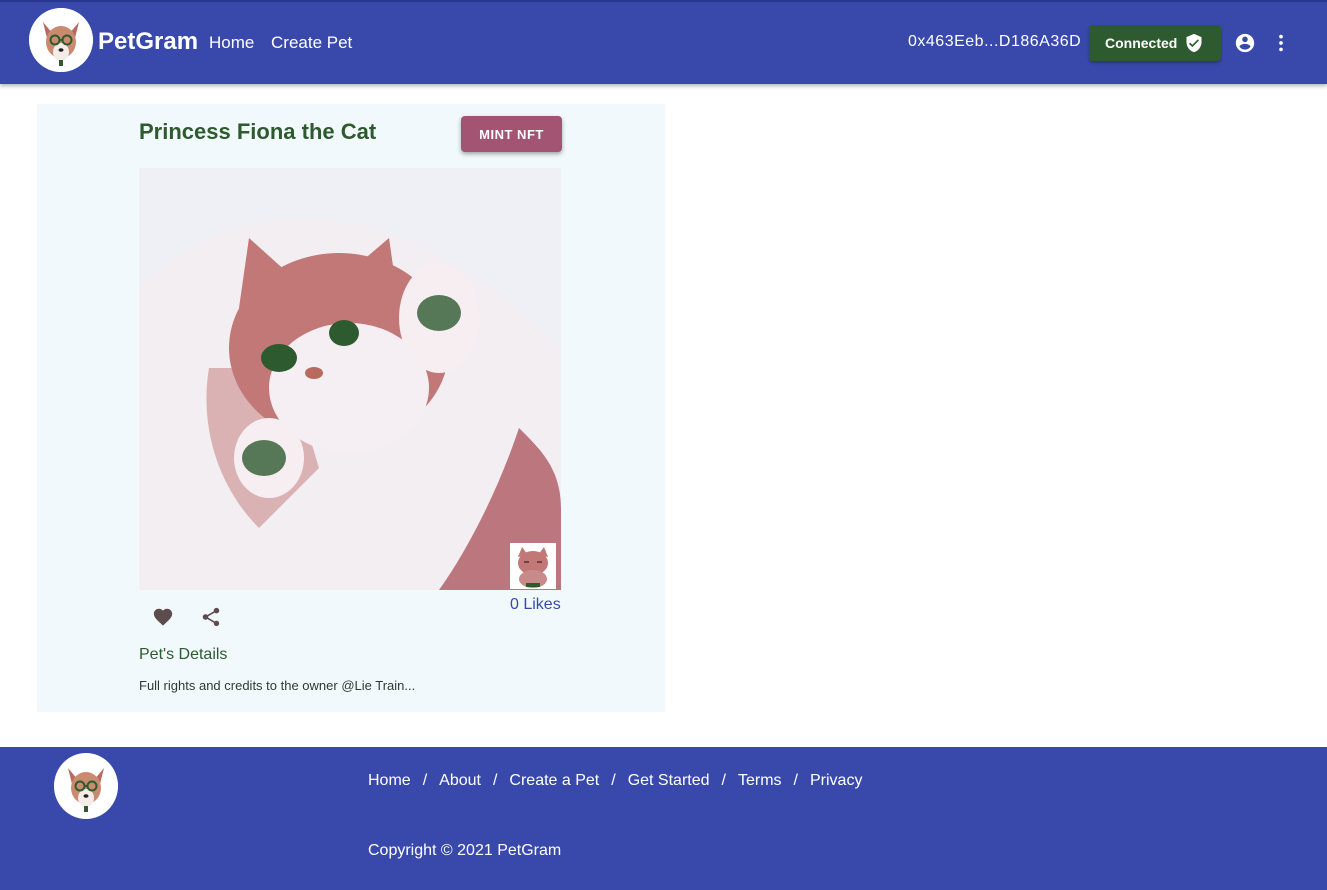  What do you see at coordinates (554, 781) in the screenshot?
I see `footer-link-create-pet: Create a Pet` at bounding box center [554, 781].